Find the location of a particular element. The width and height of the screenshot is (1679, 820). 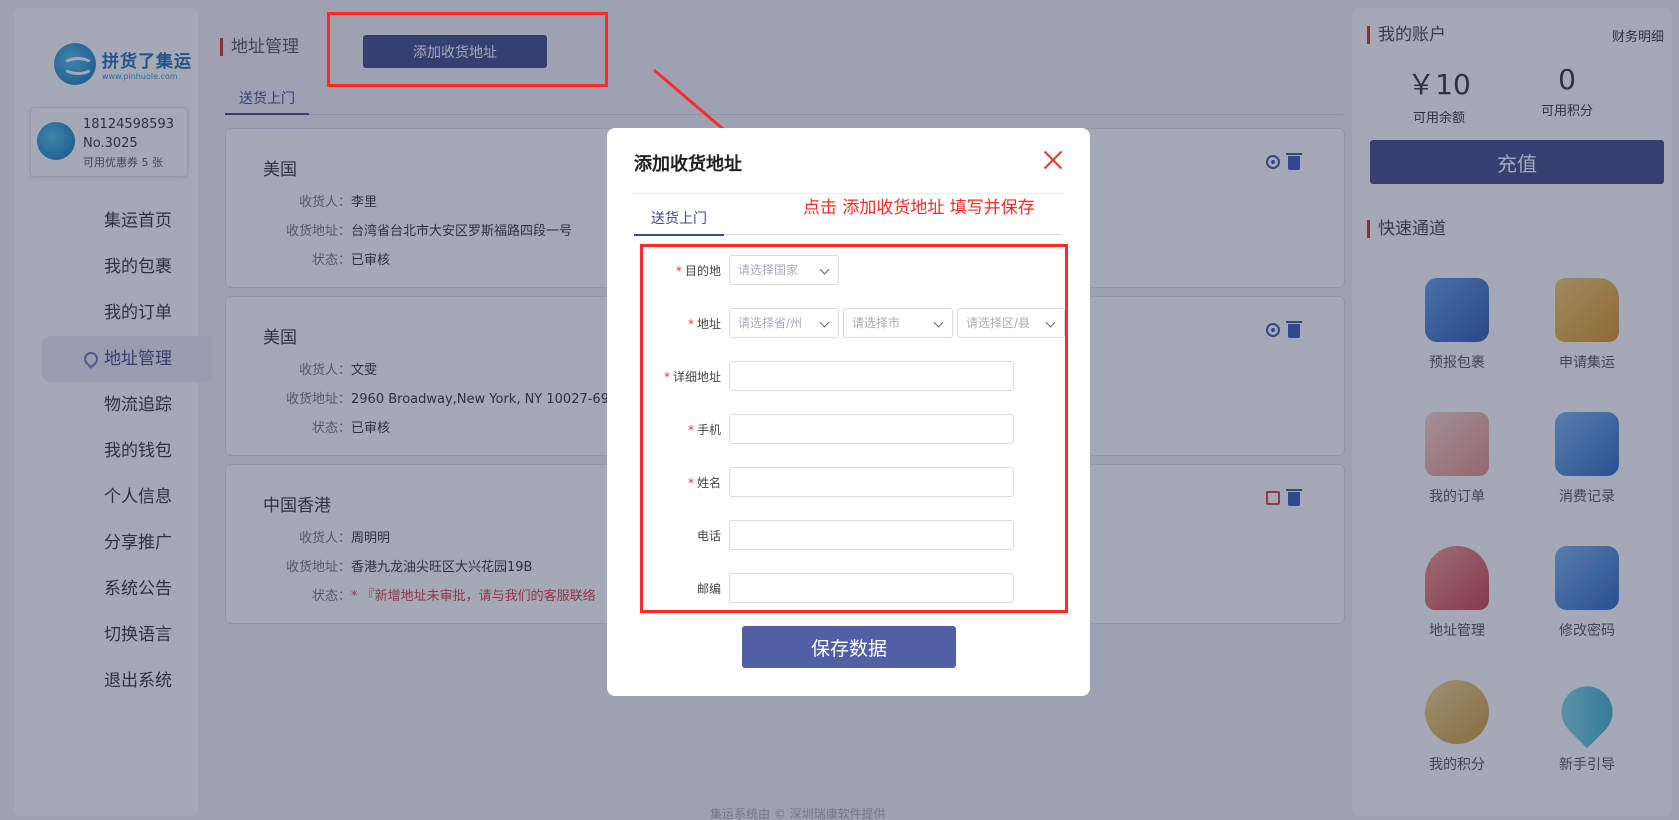

mobile-label: 手机 is located at coordinates (708, 430).